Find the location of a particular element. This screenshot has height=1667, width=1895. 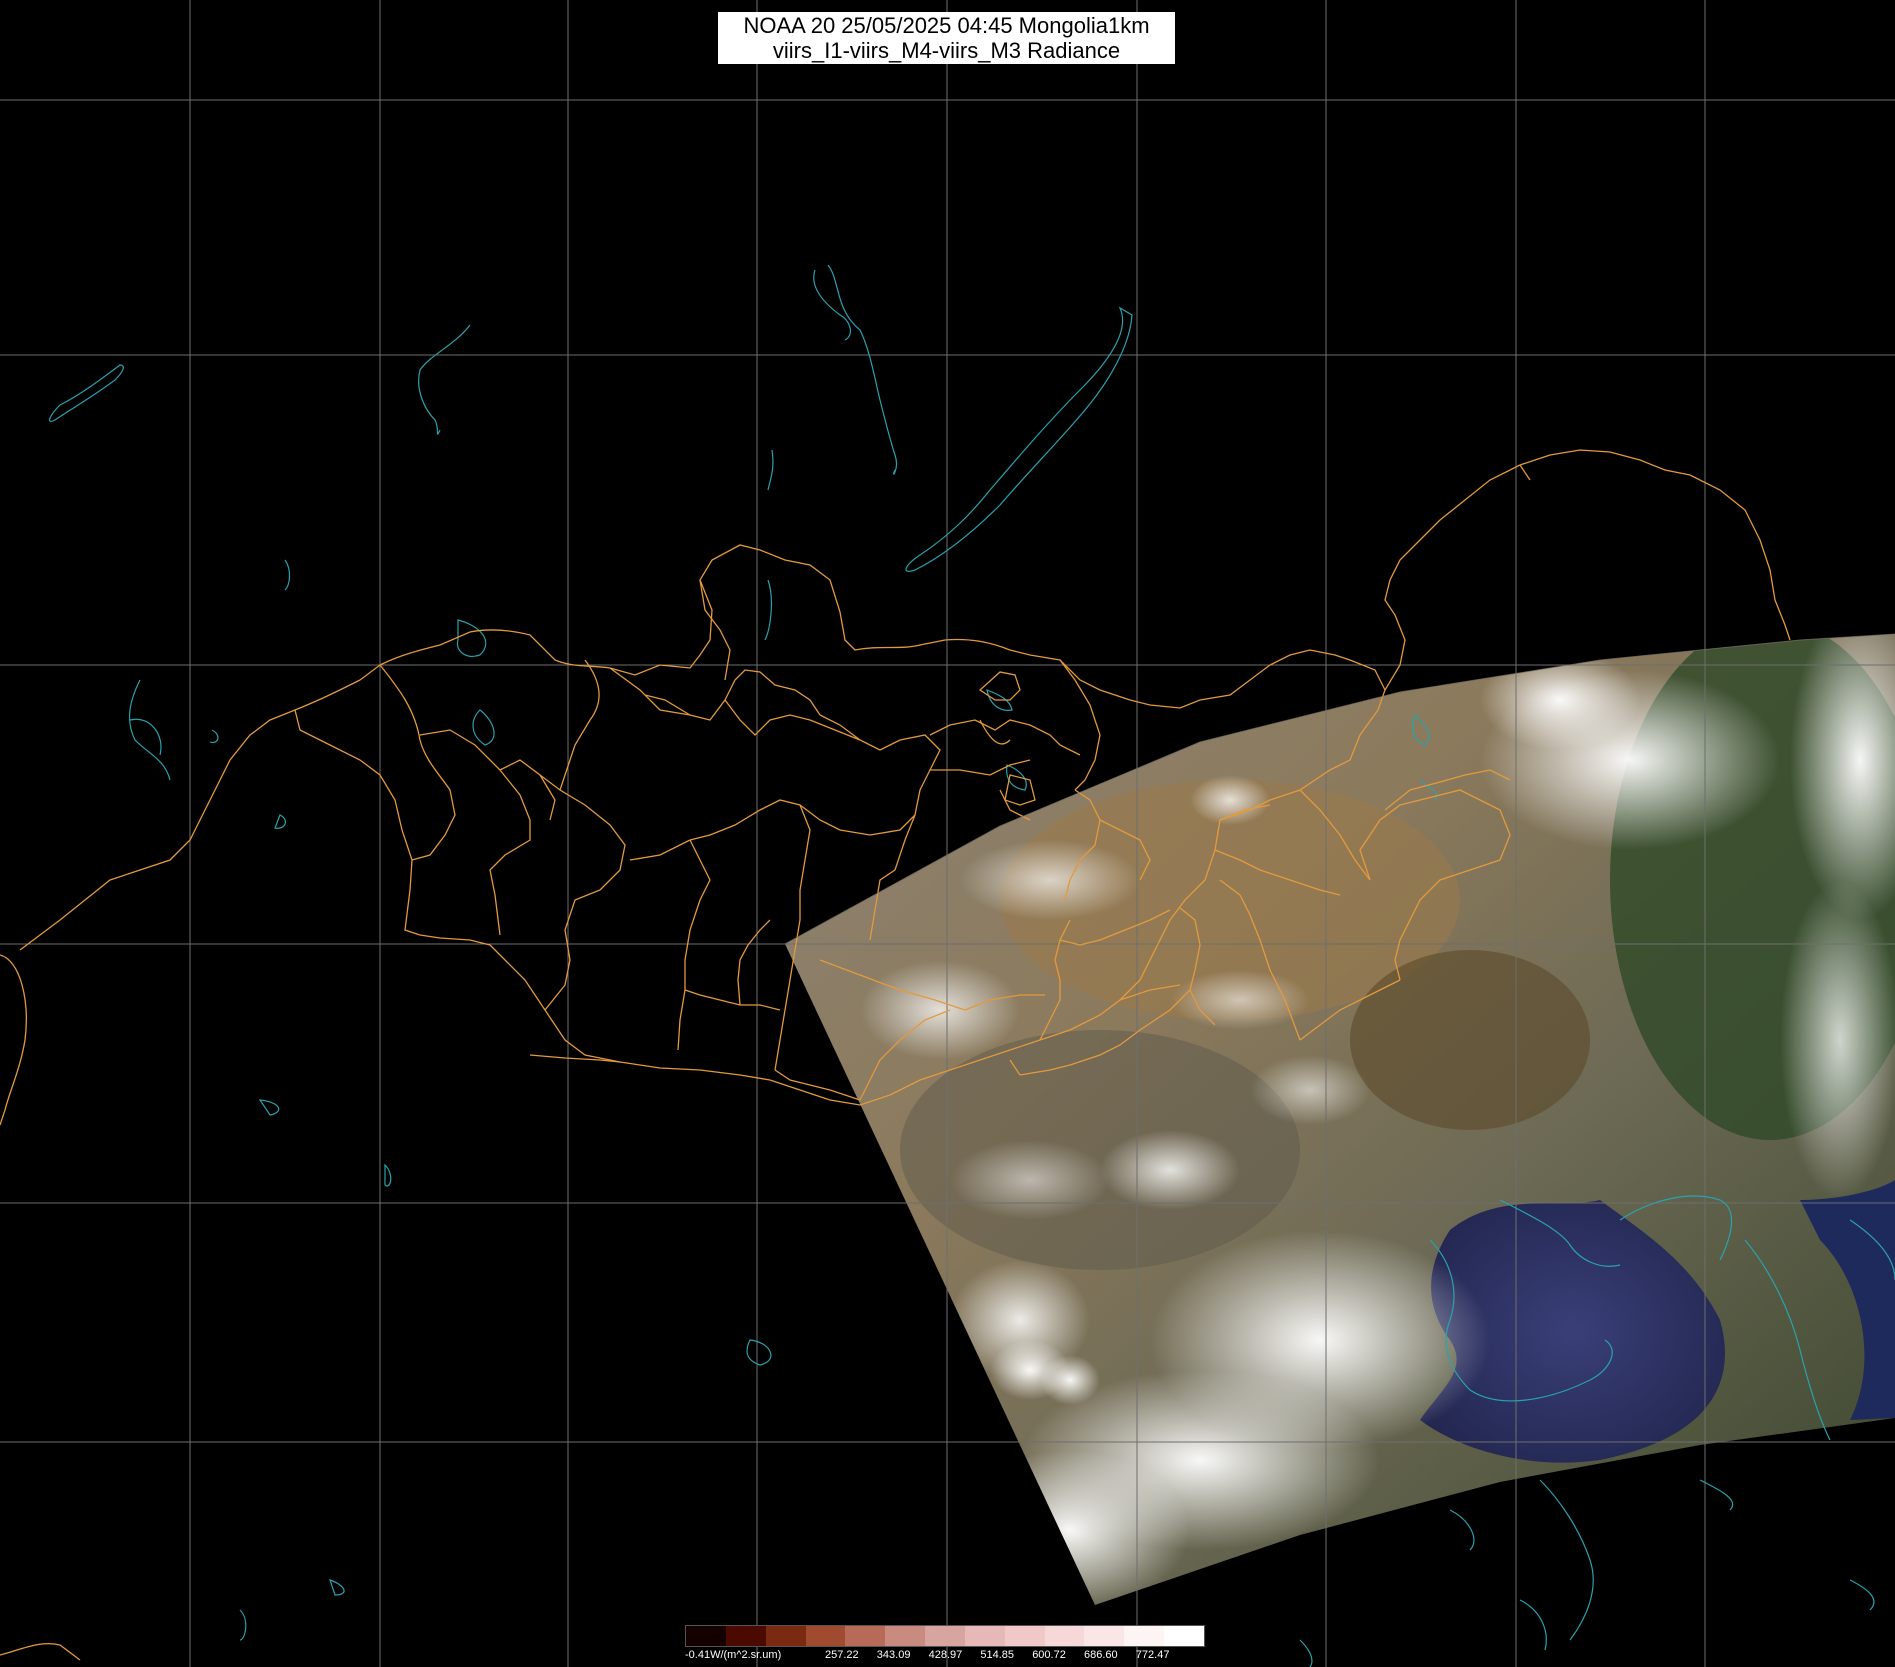

legend-tick-label: 257.22 is located at coordinates (842, 1655).